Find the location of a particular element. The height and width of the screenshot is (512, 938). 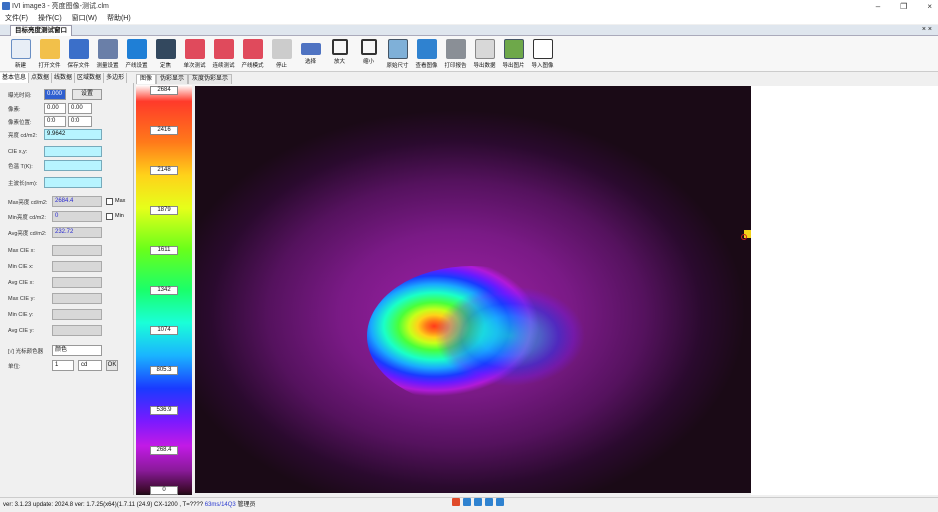

zoom-out-icon is located at coordinates (368, 47).